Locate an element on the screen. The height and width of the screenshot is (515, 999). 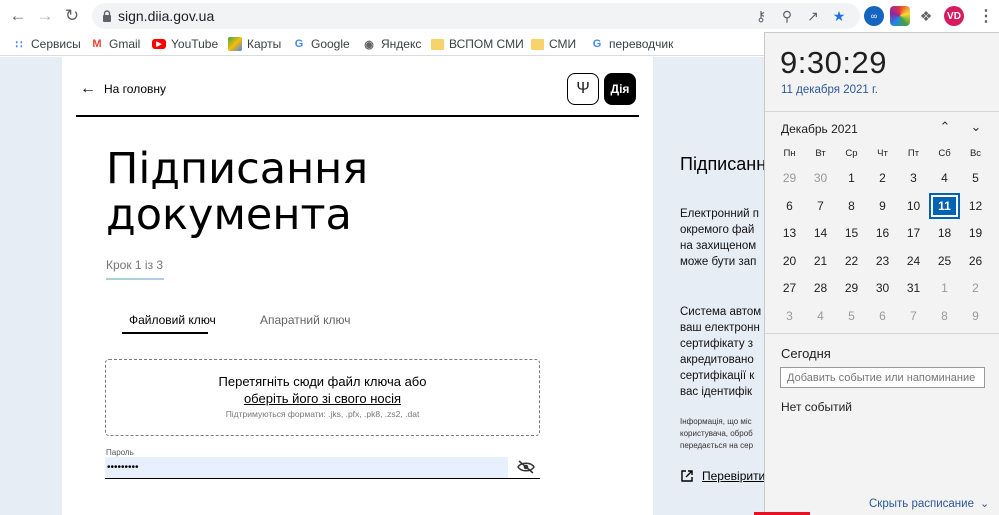
back-to-home-link: ← На головну is located at coordinates (123, 89).